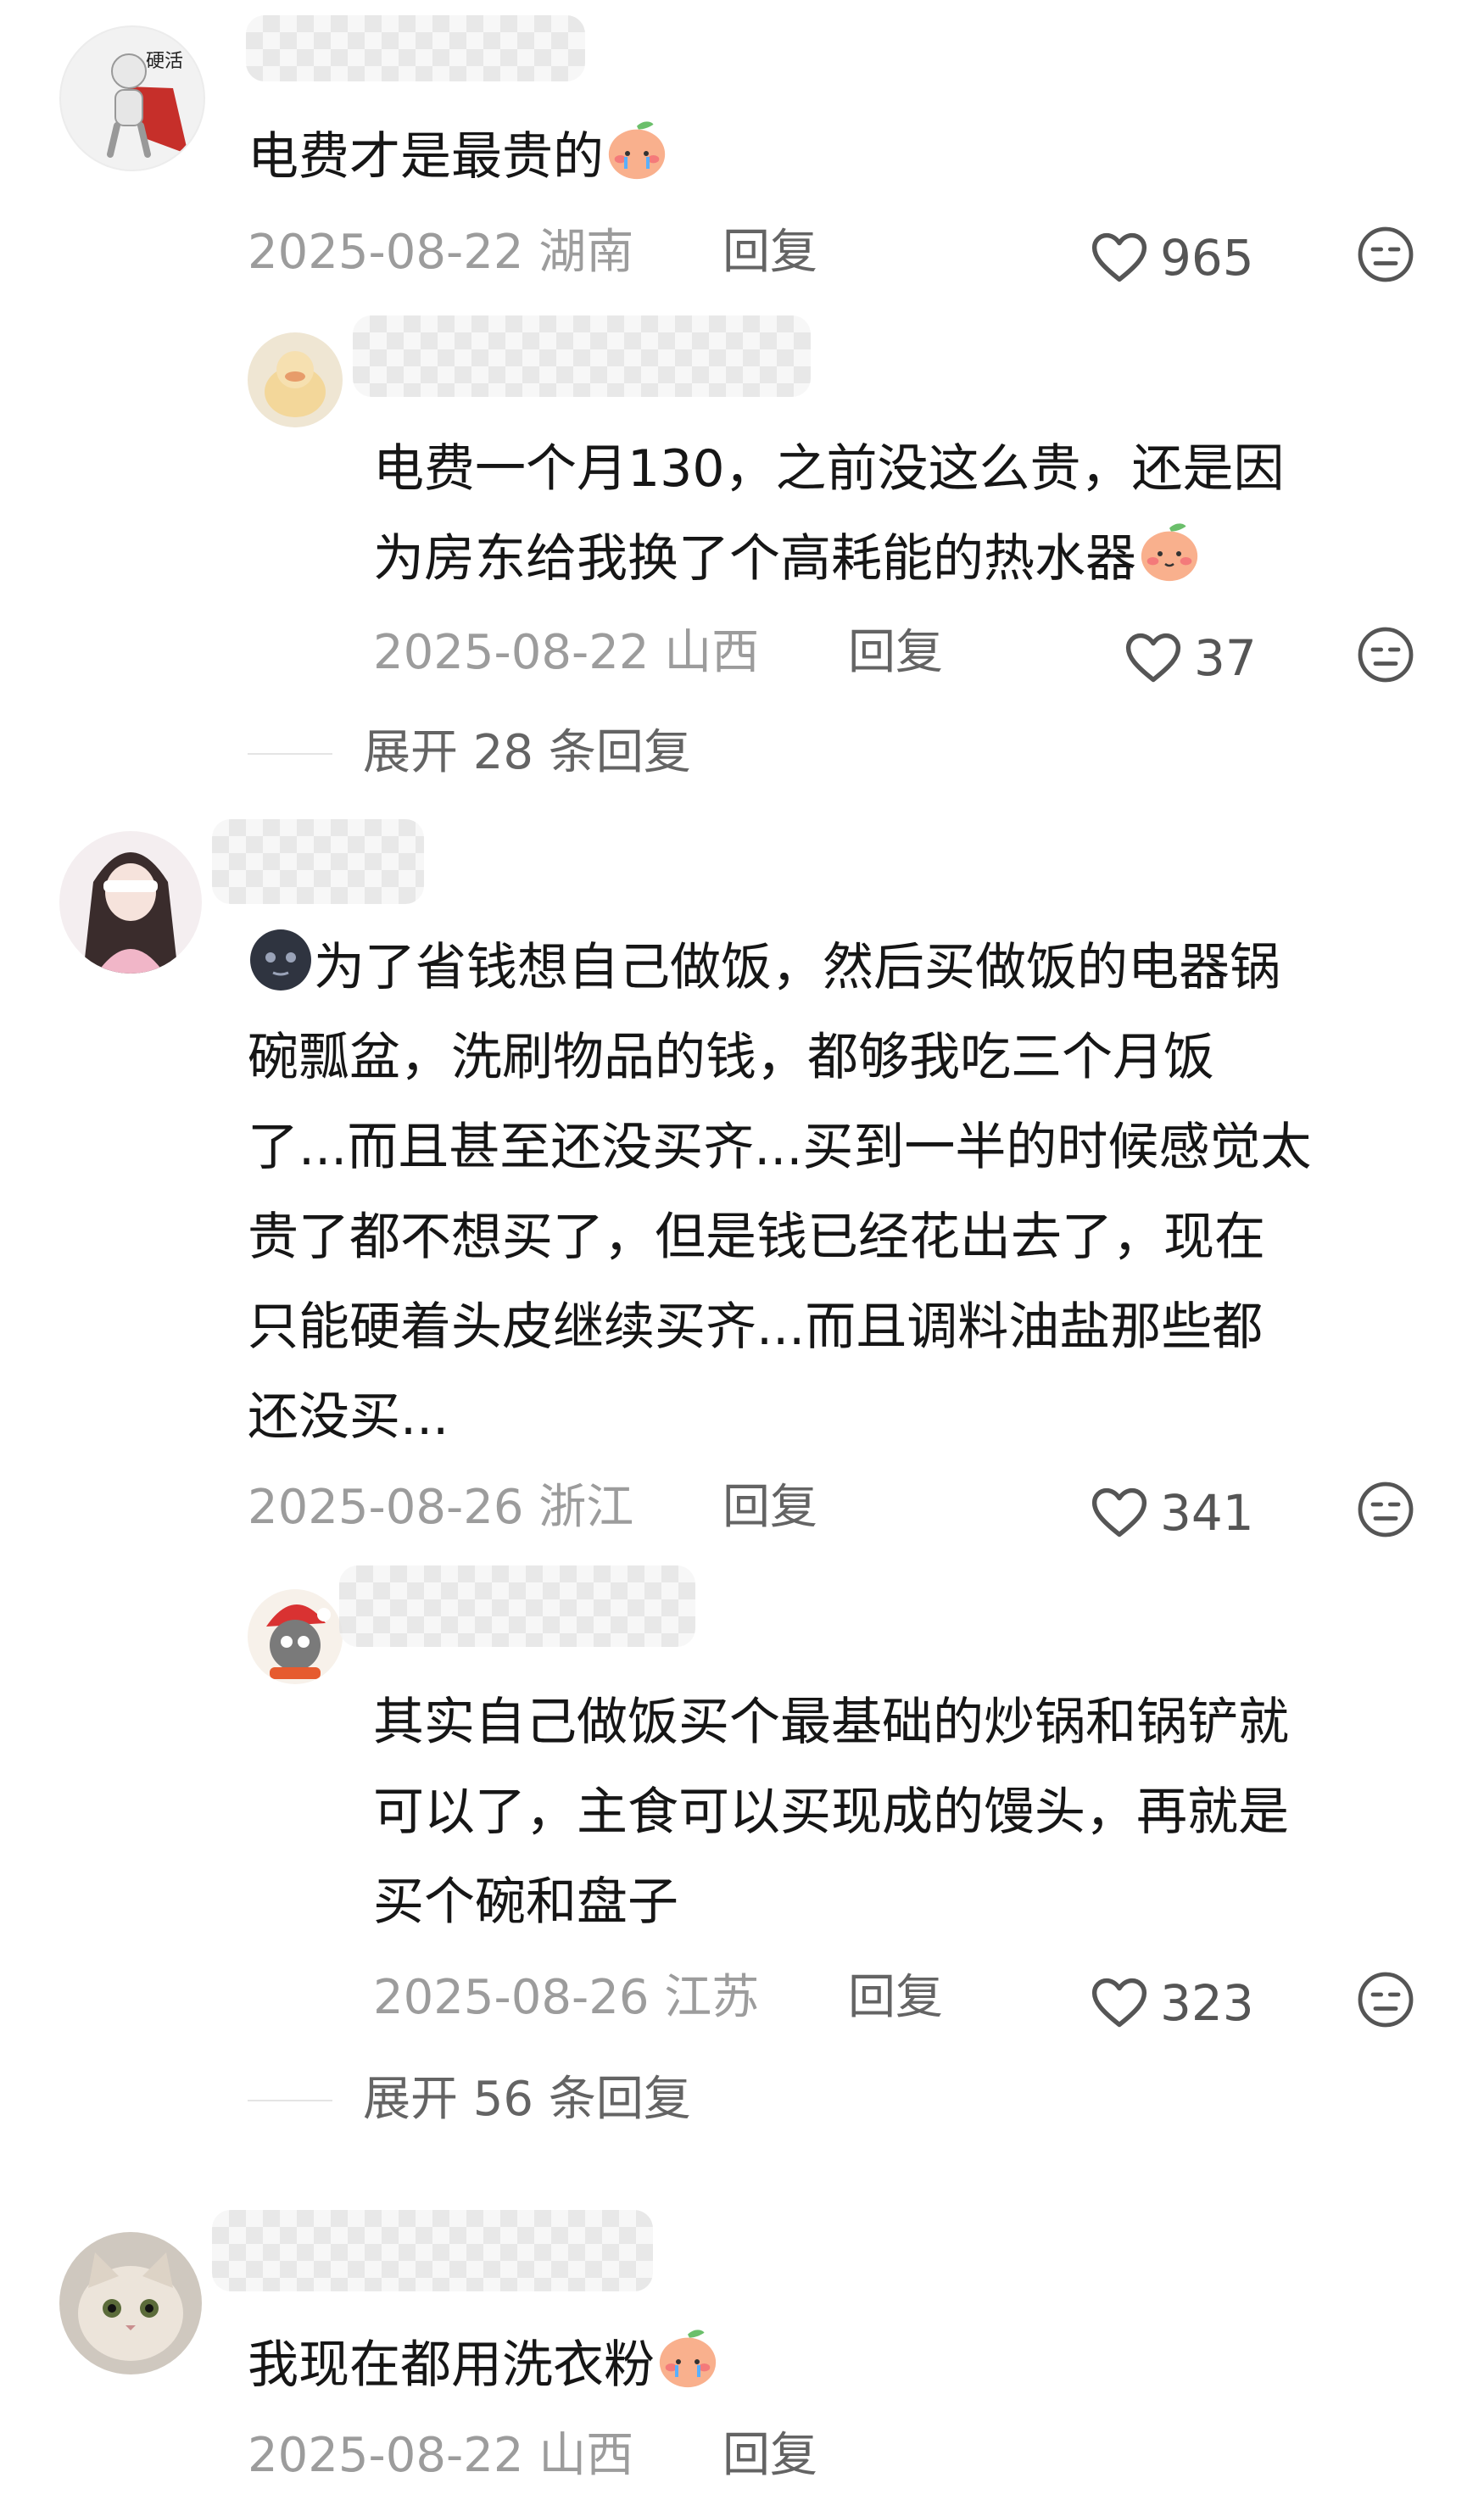 The width and height of the screenshot is (1484, 2500). I want to click on comment-location: 湖南, so click(586, 252).